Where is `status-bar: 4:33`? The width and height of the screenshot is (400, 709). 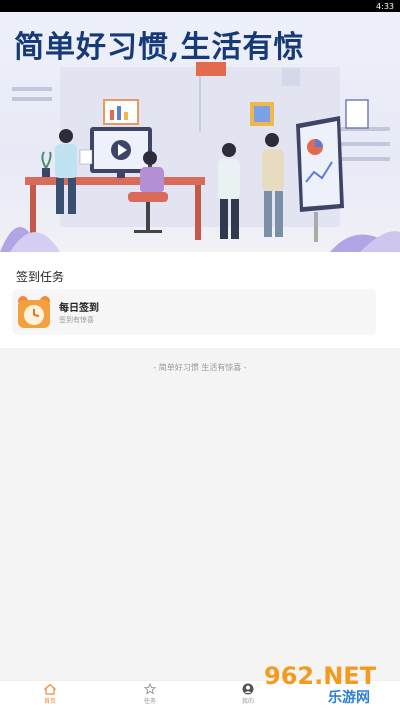 status-bar: 4:33 is located at coordinates (200, 6).